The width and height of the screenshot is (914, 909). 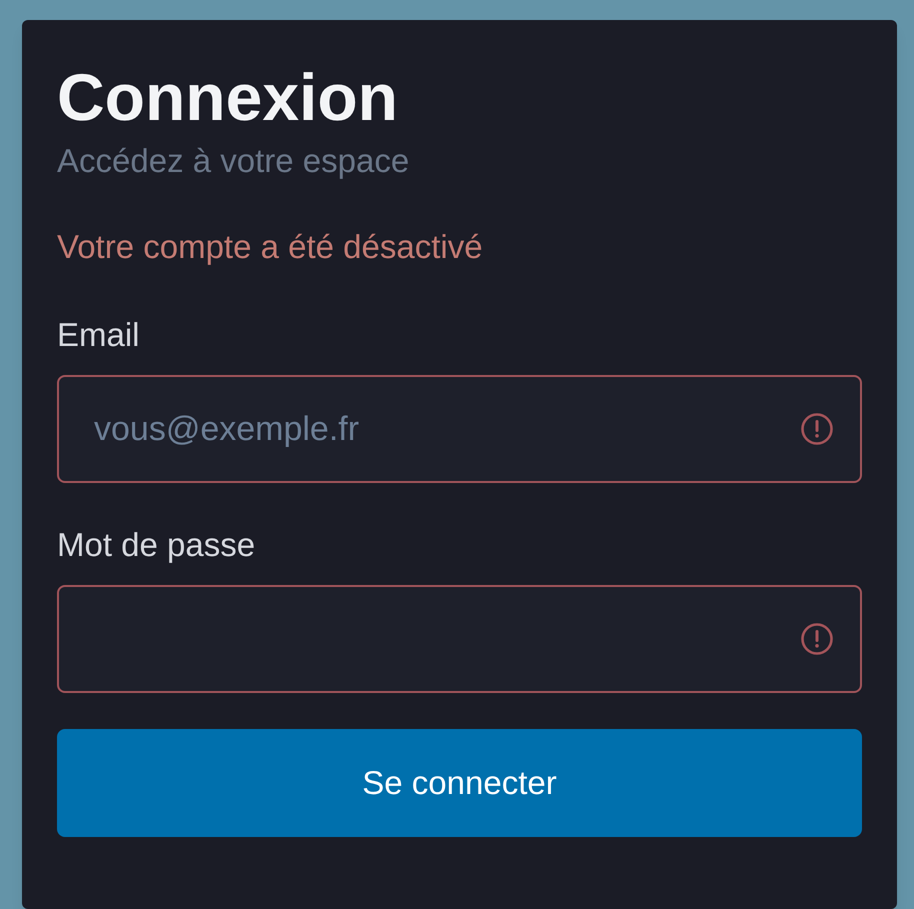 What do you see at coordinates (227, 97) in the screenshot?
I see `card-title: Connexion` at bounding box center [227, 97].